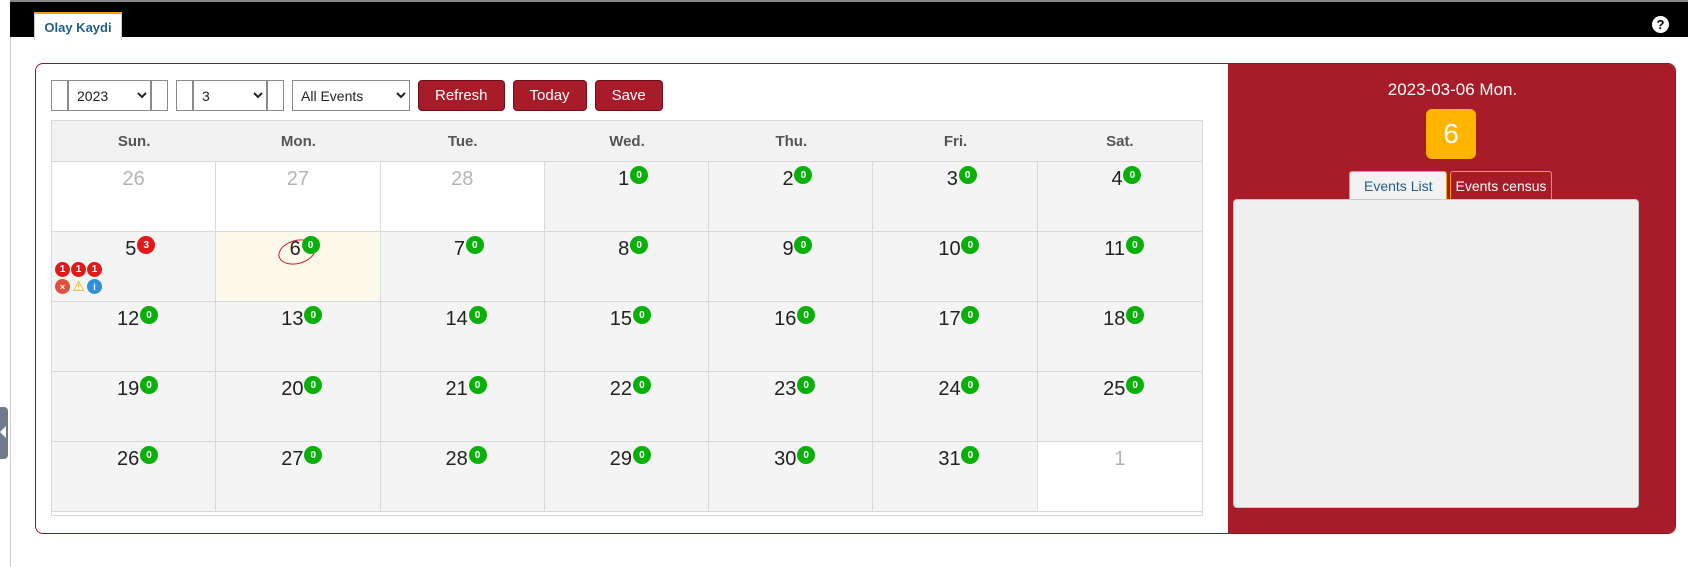  Describe the element at coordinates (791, 197) in the screenshot. I see `calendar-day-cell: 20` at that location.